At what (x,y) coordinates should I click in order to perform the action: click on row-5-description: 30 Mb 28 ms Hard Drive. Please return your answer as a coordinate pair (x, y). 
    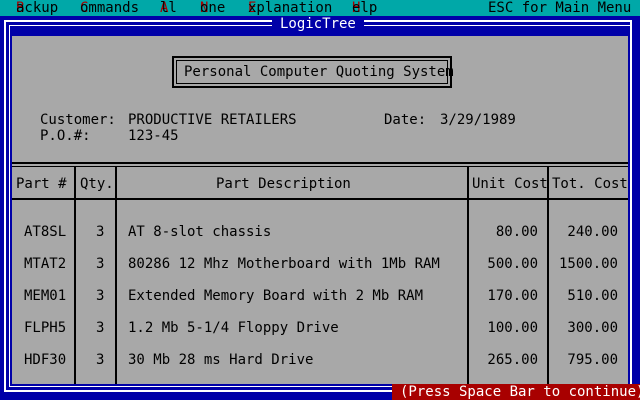
    Looking at the image, I should click on (221, 360).